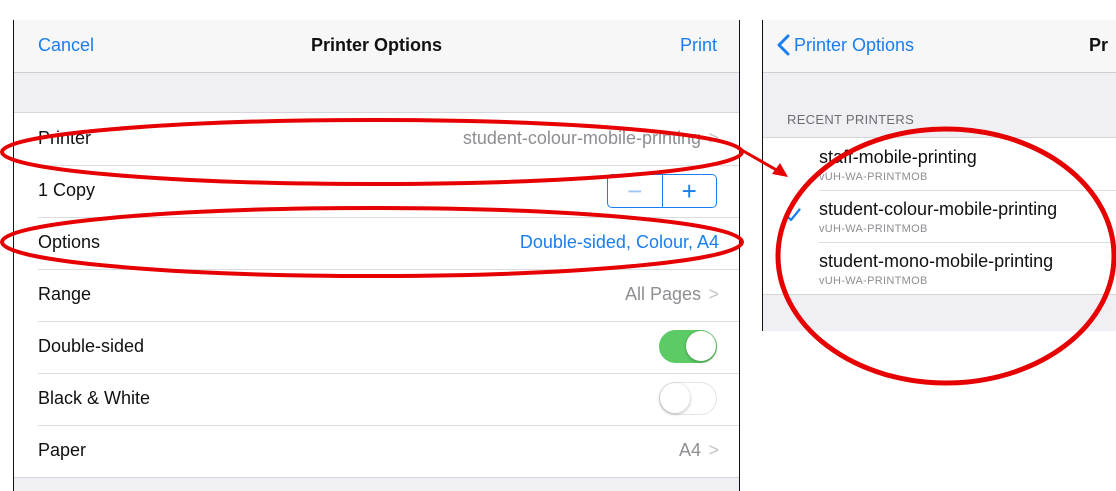 The image size is (1116, 491). I want to click on navigation-bar: Cancel Printer Options Print, so click(376, 46).